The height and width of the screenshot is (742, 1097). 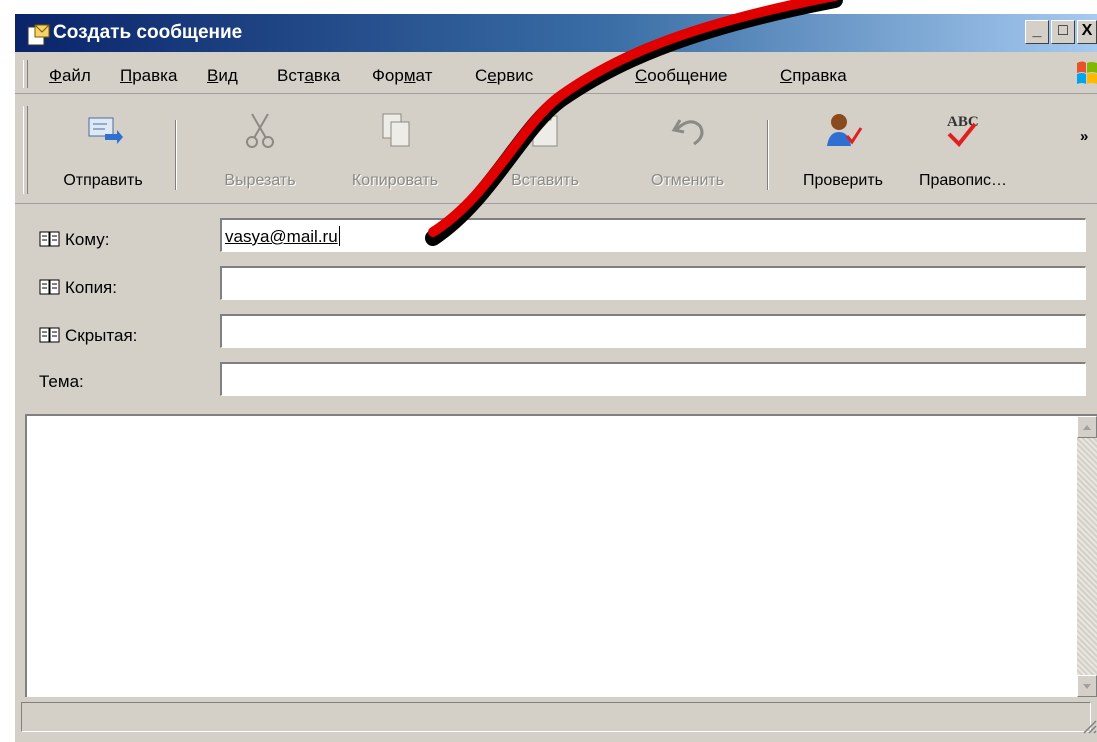 I want to click on scroll-up-button, so click(x=1087, y=427).